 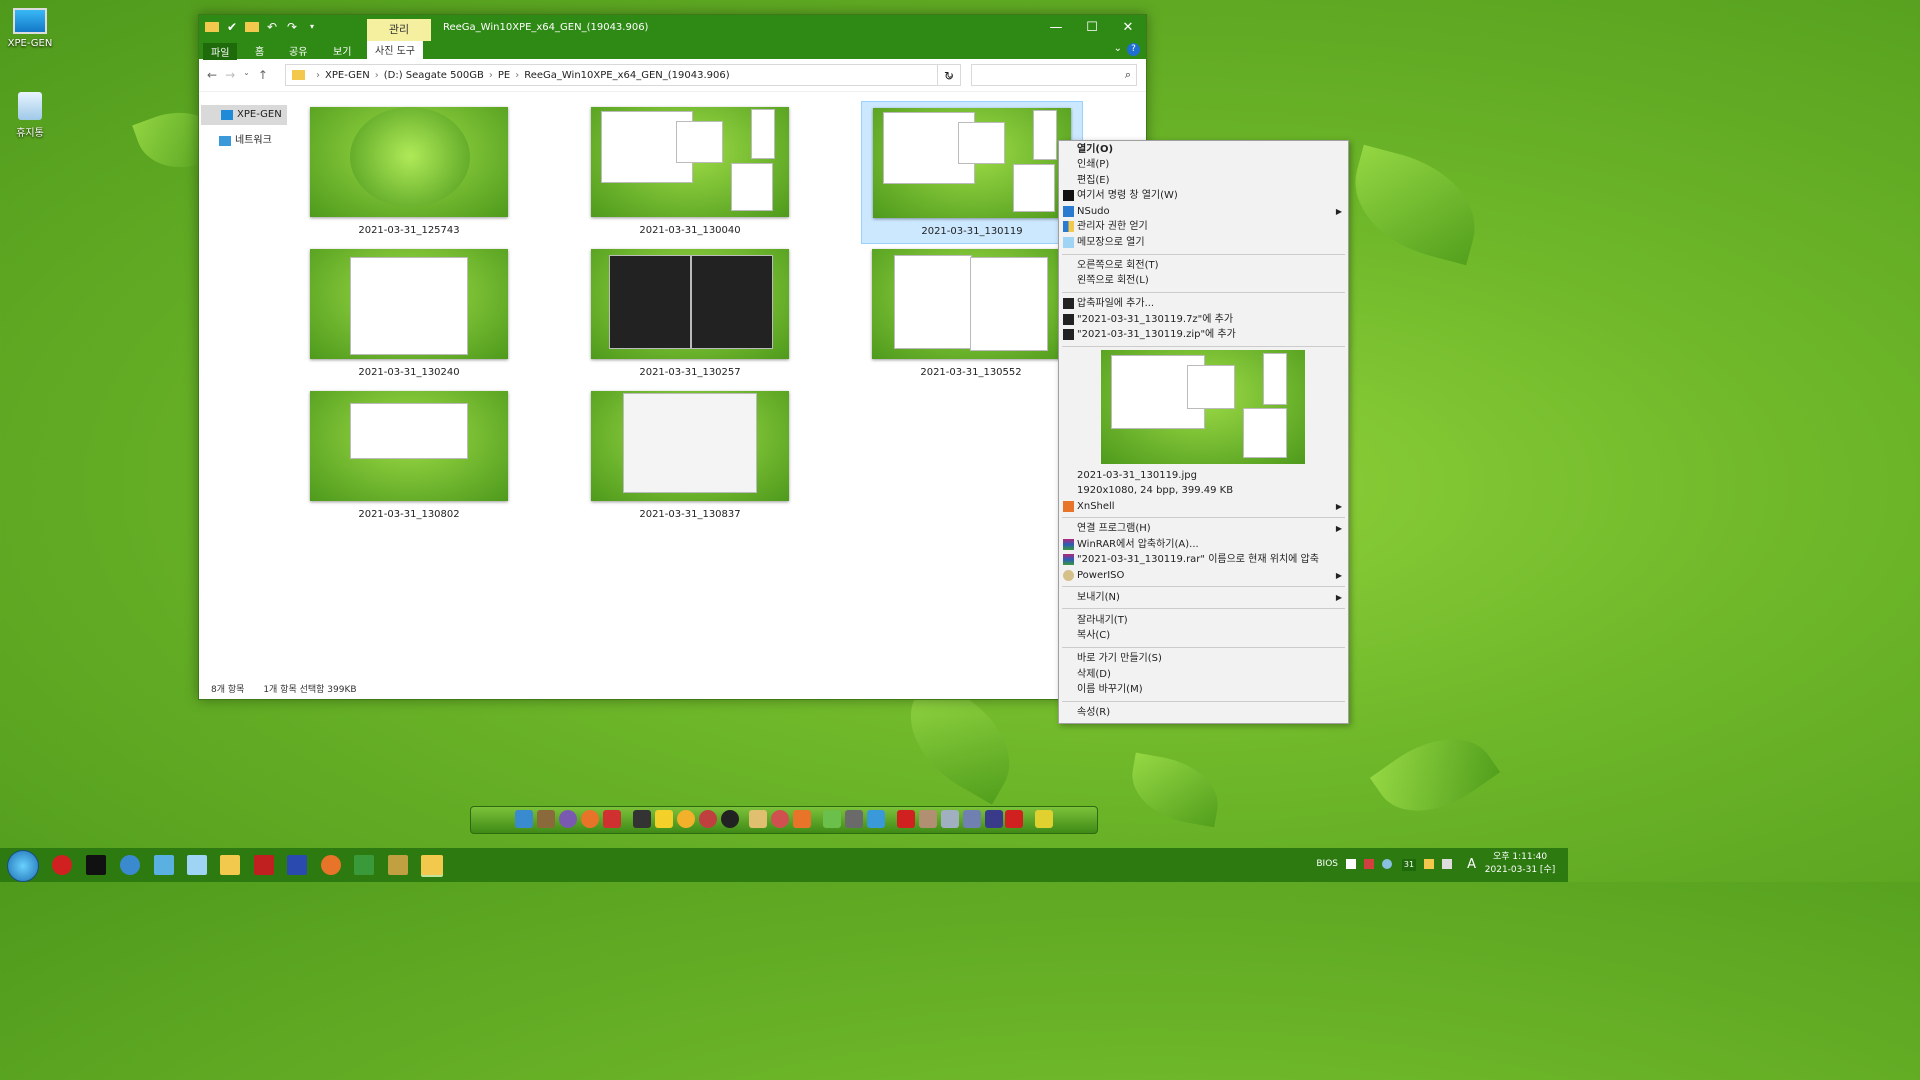 I want to click on maximize-button: ☐, so click(x=1092, y=28).